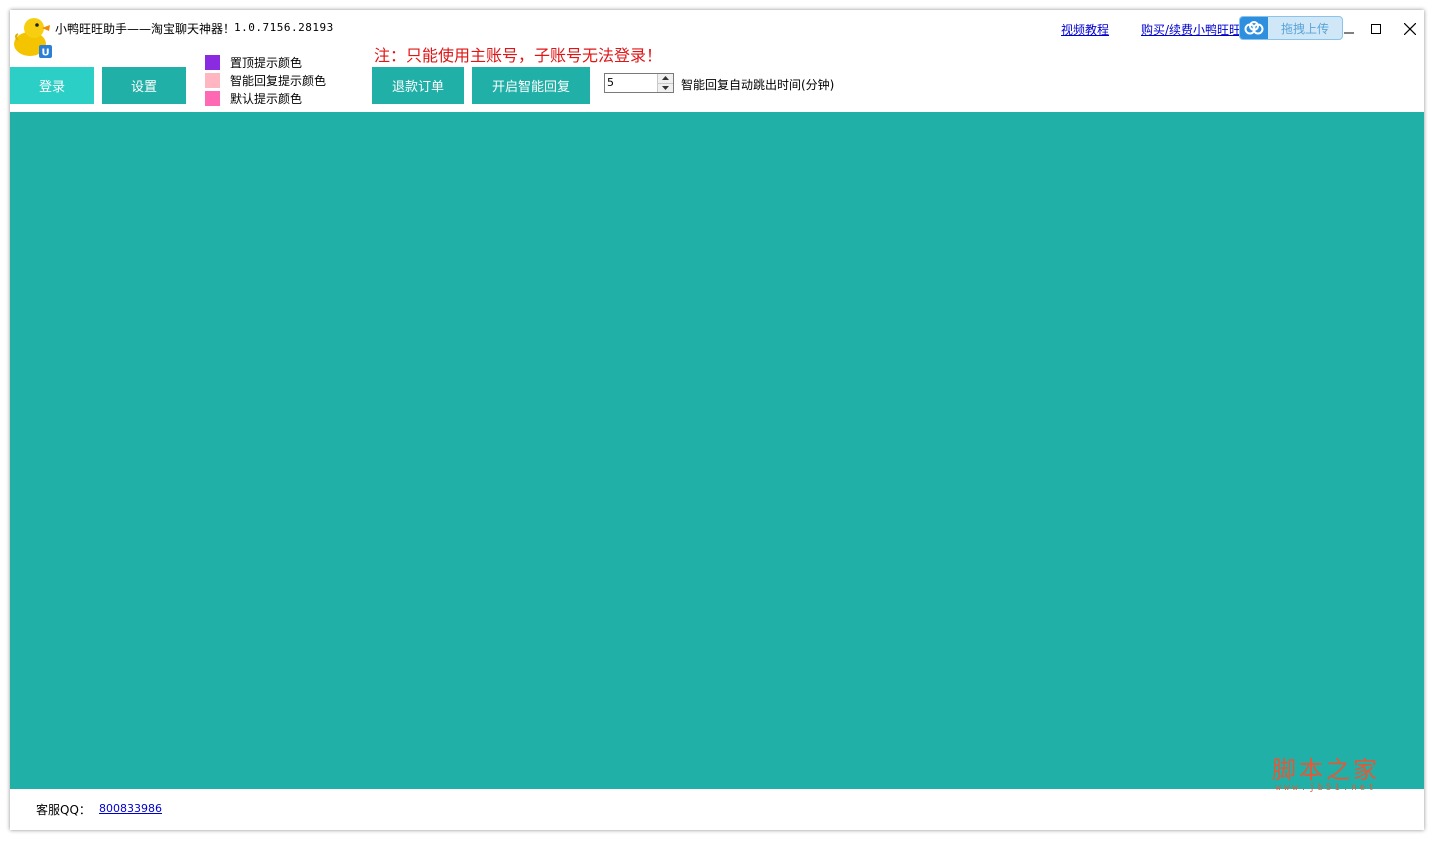  Describe the element at coordinates (531, 85) in the screenshot. I see `enable-smart-reply-button: 开启智能回复` at that location.